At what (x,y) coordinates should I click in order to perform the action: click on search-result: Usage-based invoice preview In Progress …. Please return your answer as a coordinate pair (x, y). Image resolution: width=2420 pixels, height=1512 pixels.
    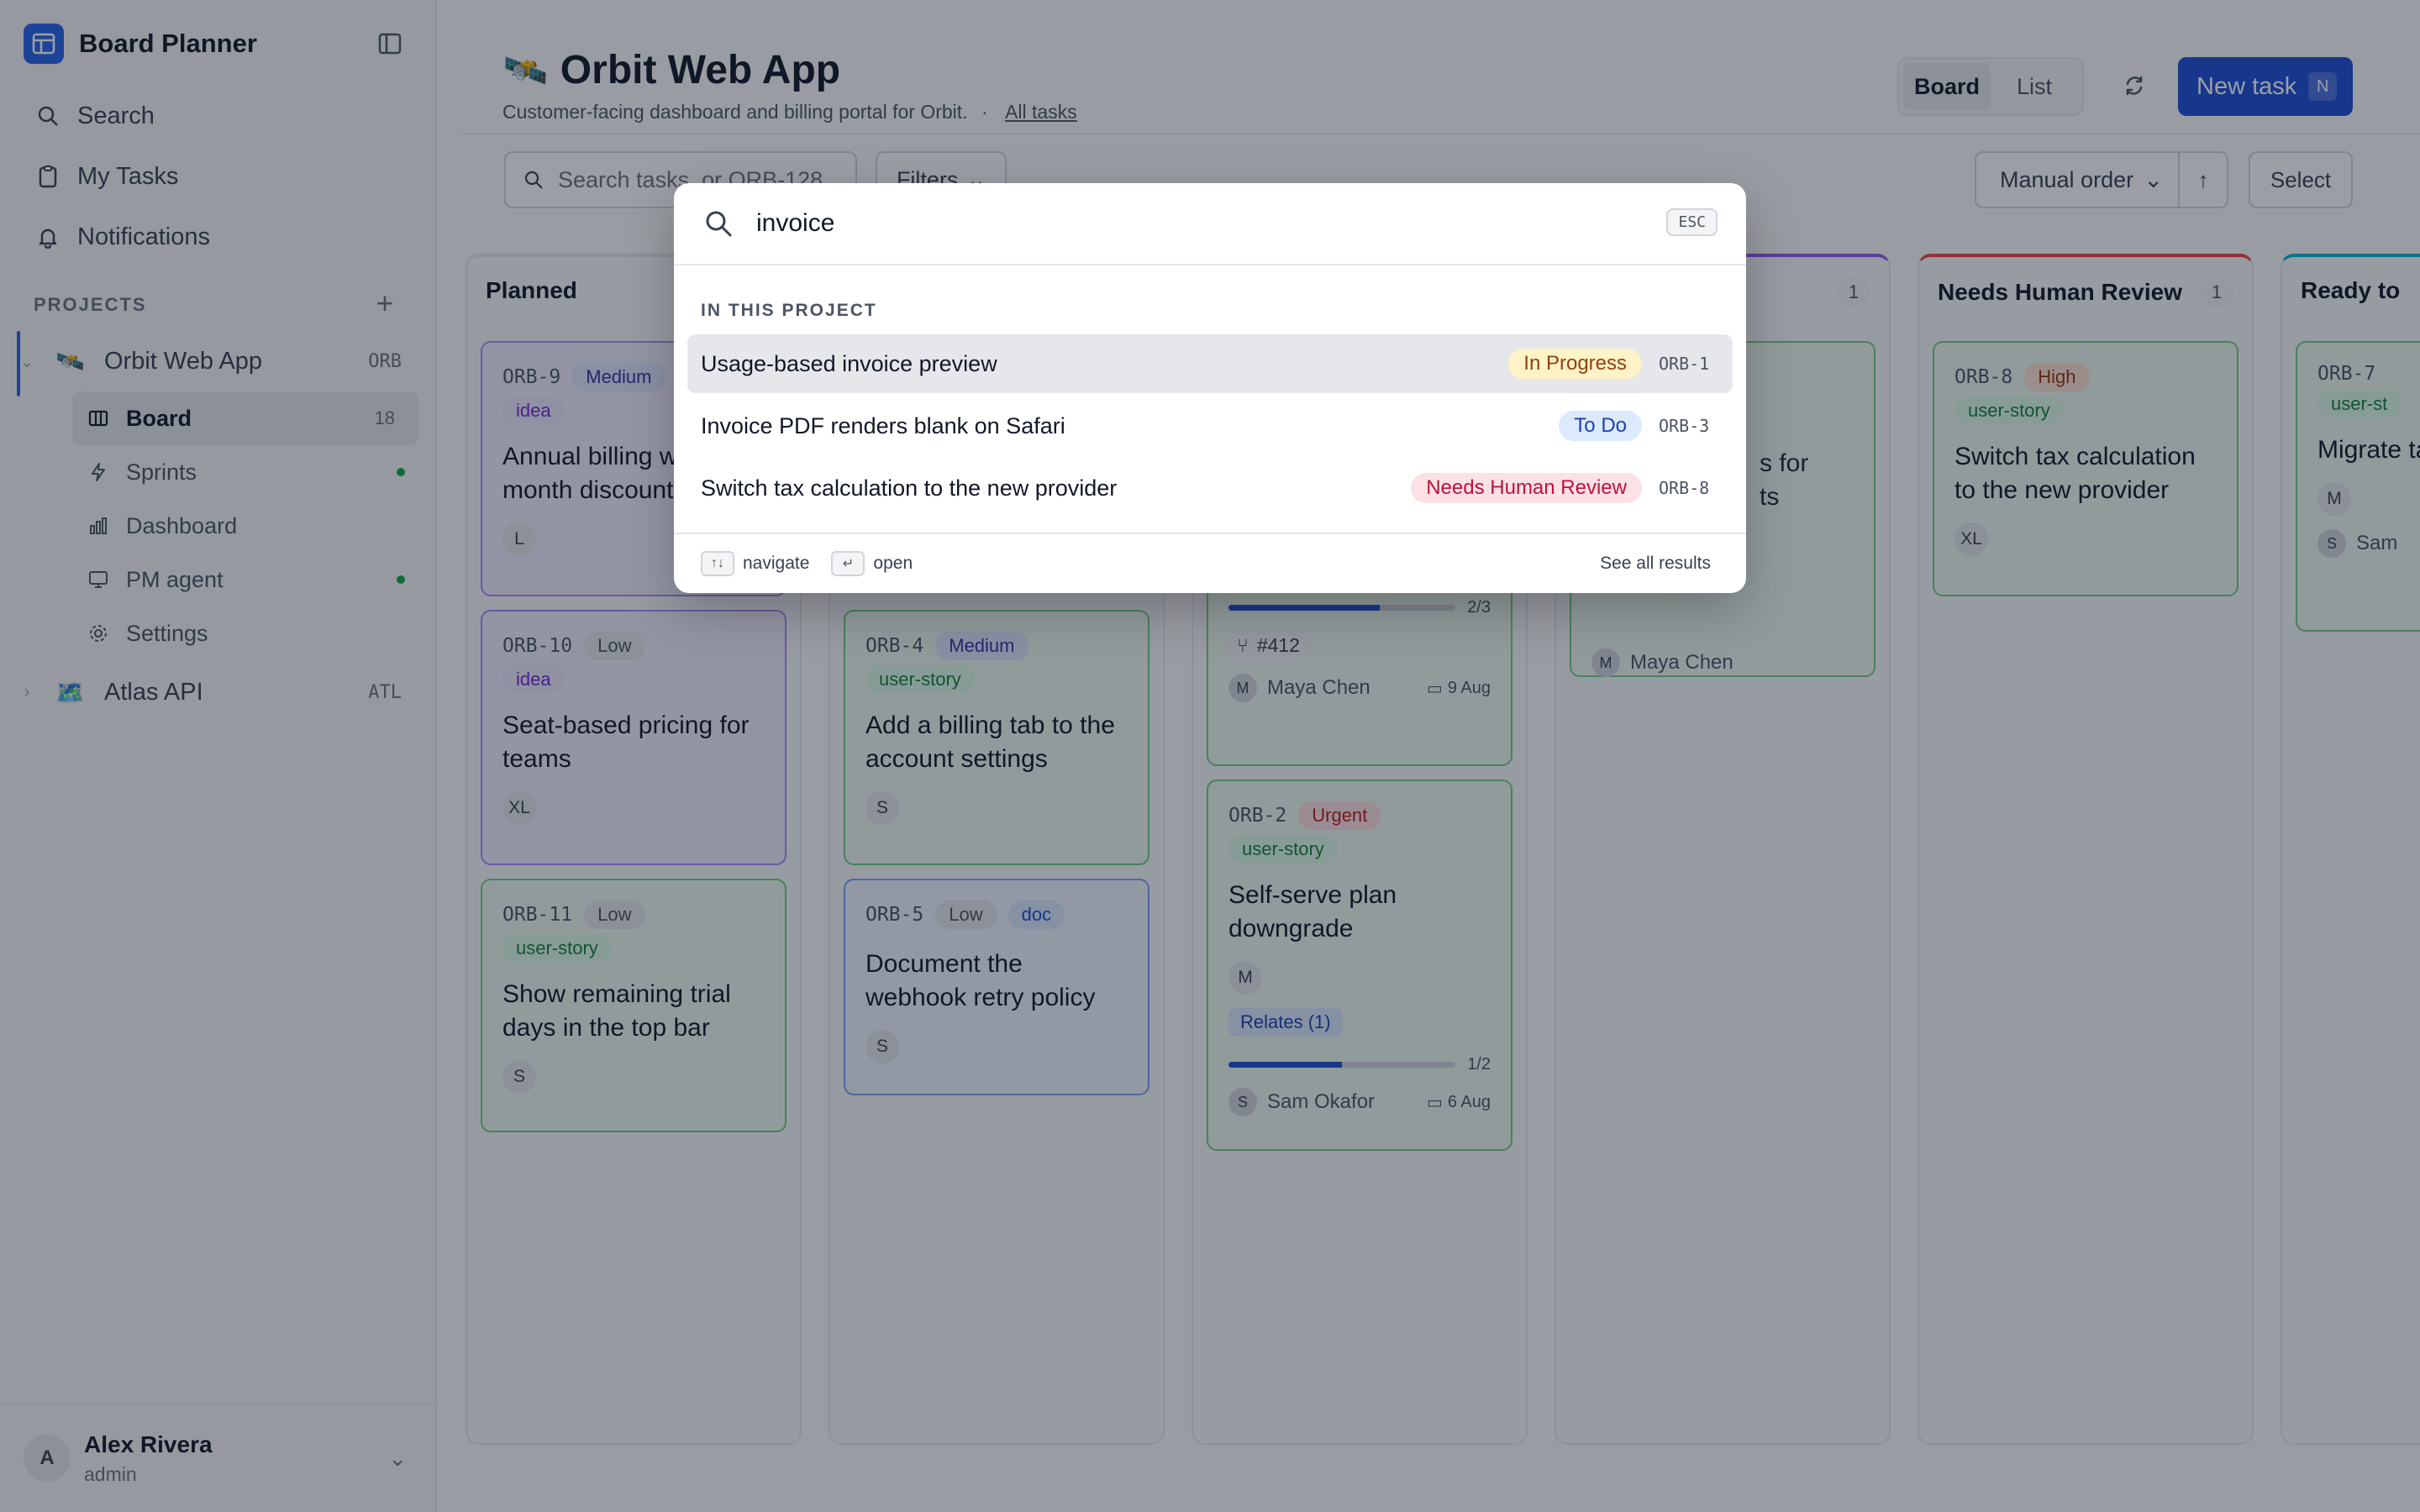
    Looking at the image, I should click on (1210, 363).